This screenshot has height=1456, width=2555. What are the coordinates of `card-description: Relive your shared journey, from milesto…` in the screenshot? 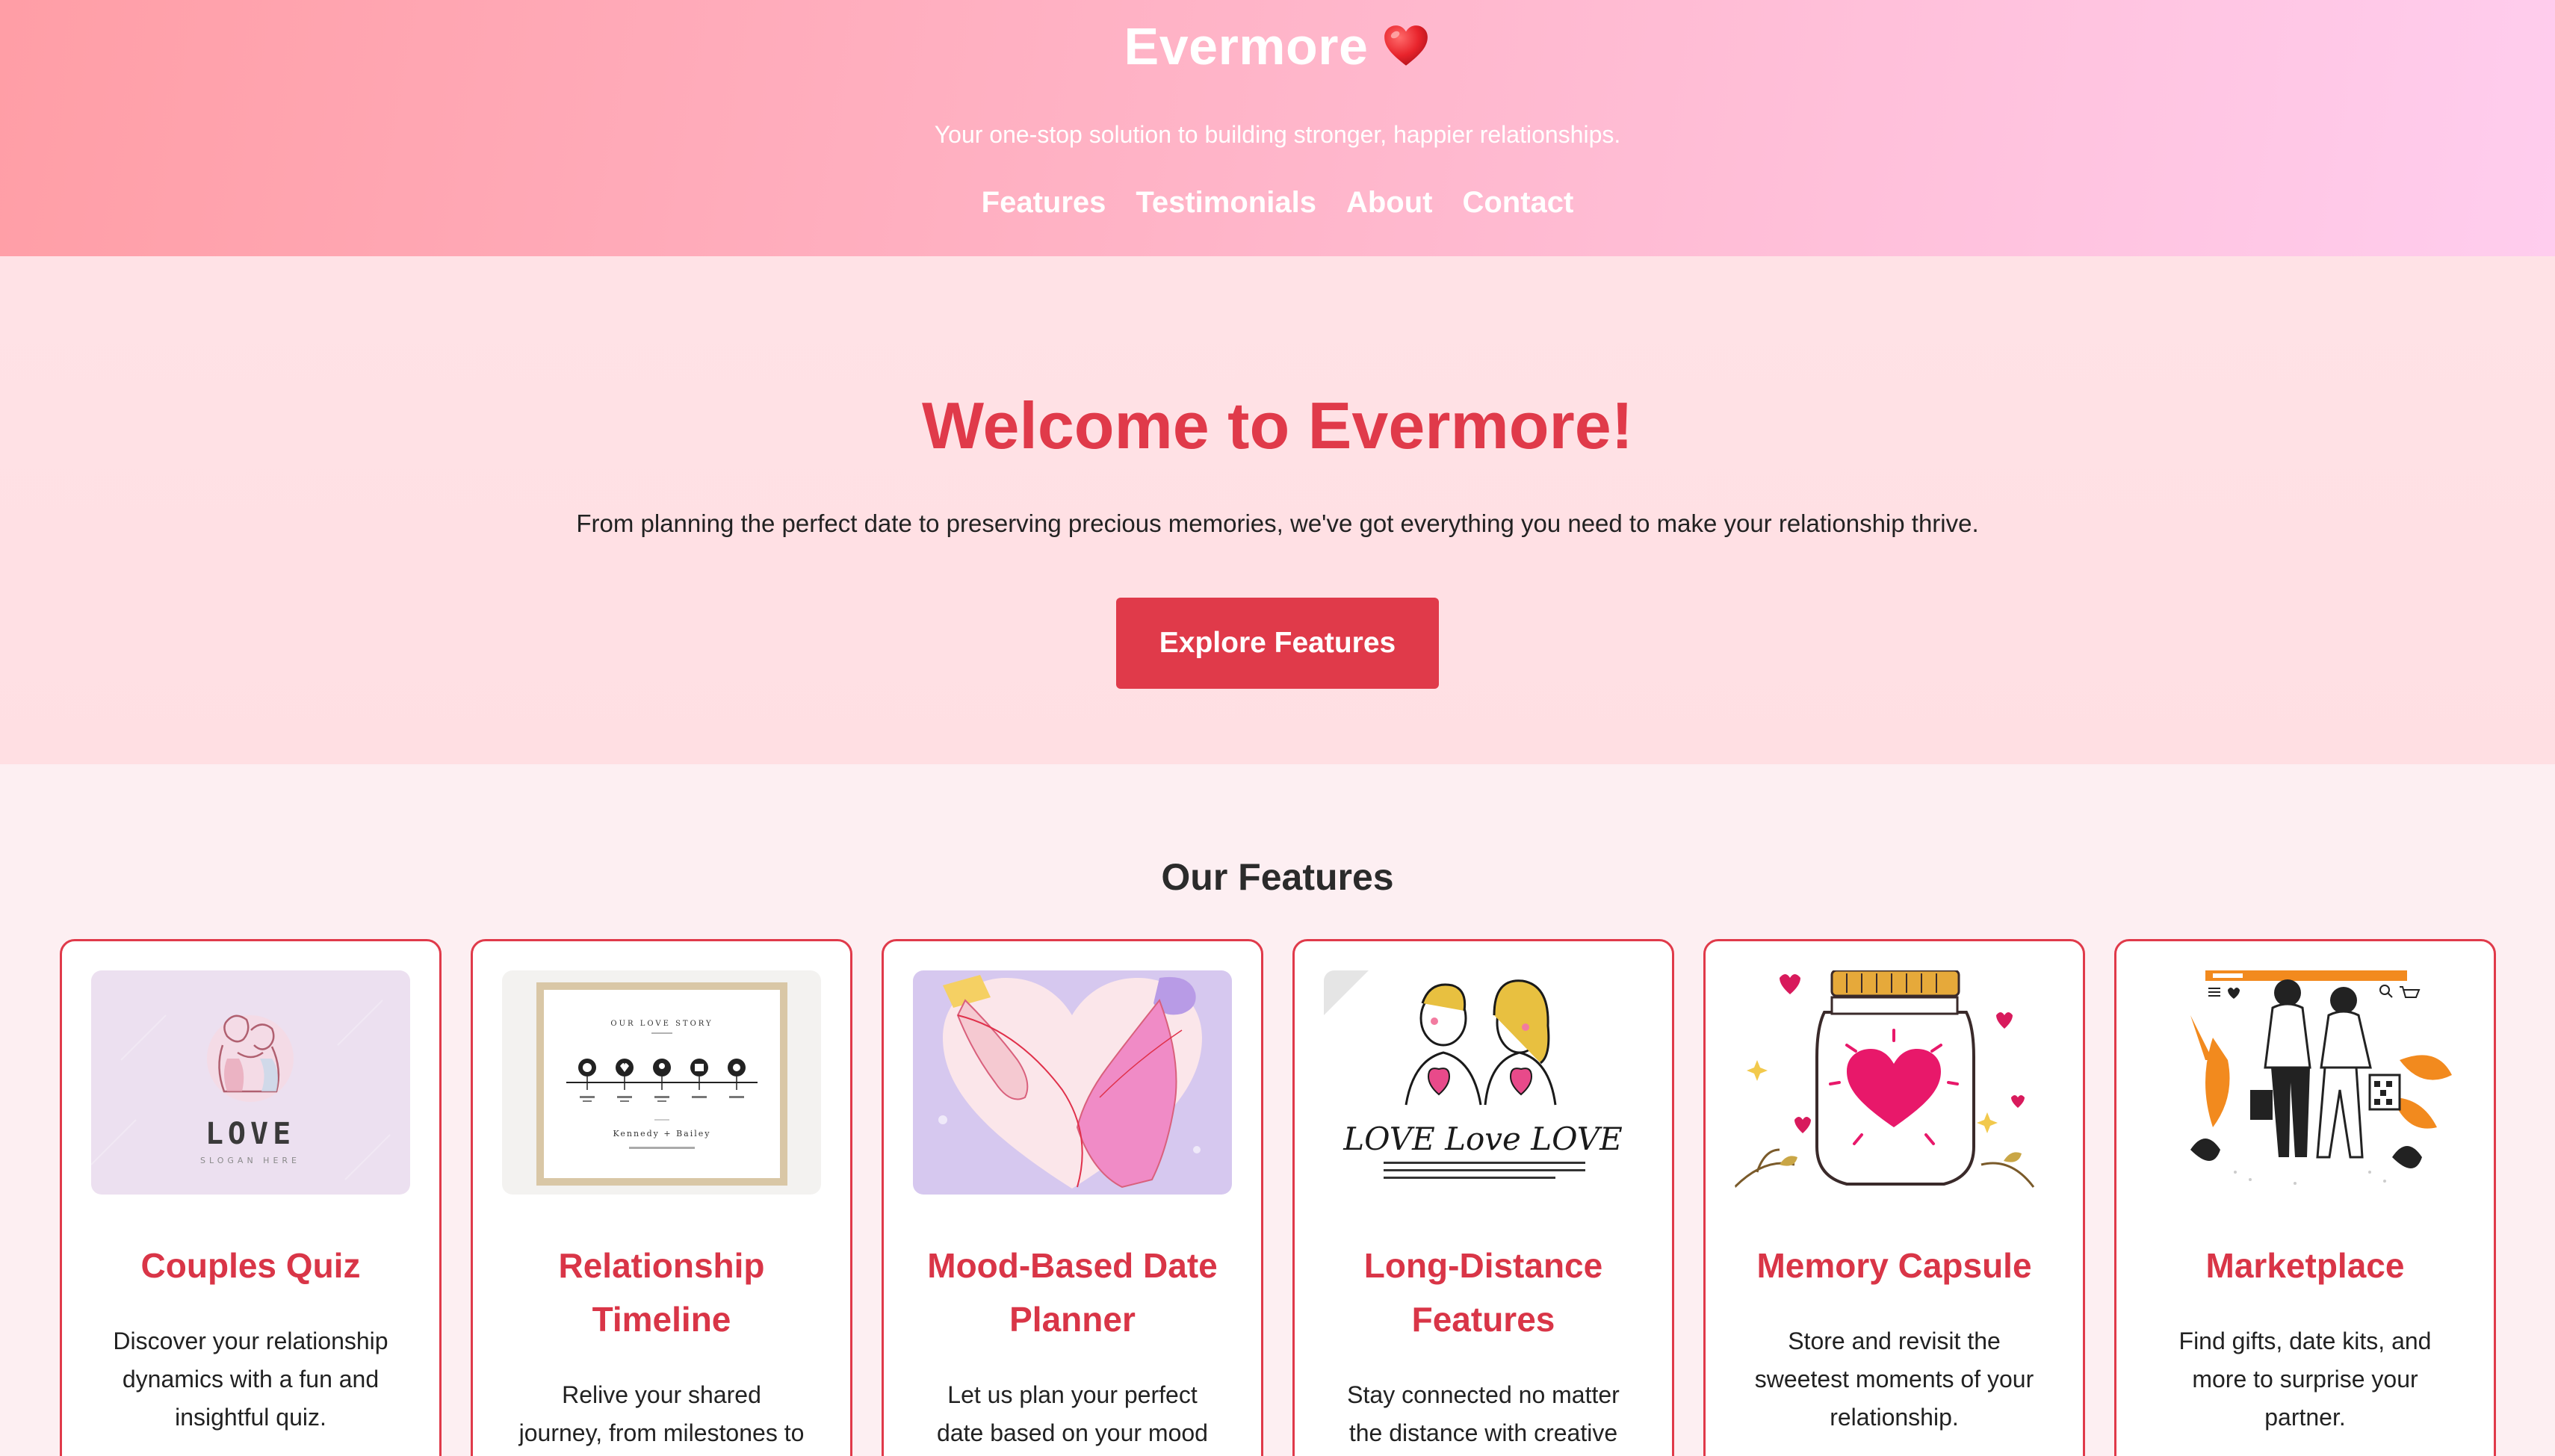 It's located at (661, 1413).